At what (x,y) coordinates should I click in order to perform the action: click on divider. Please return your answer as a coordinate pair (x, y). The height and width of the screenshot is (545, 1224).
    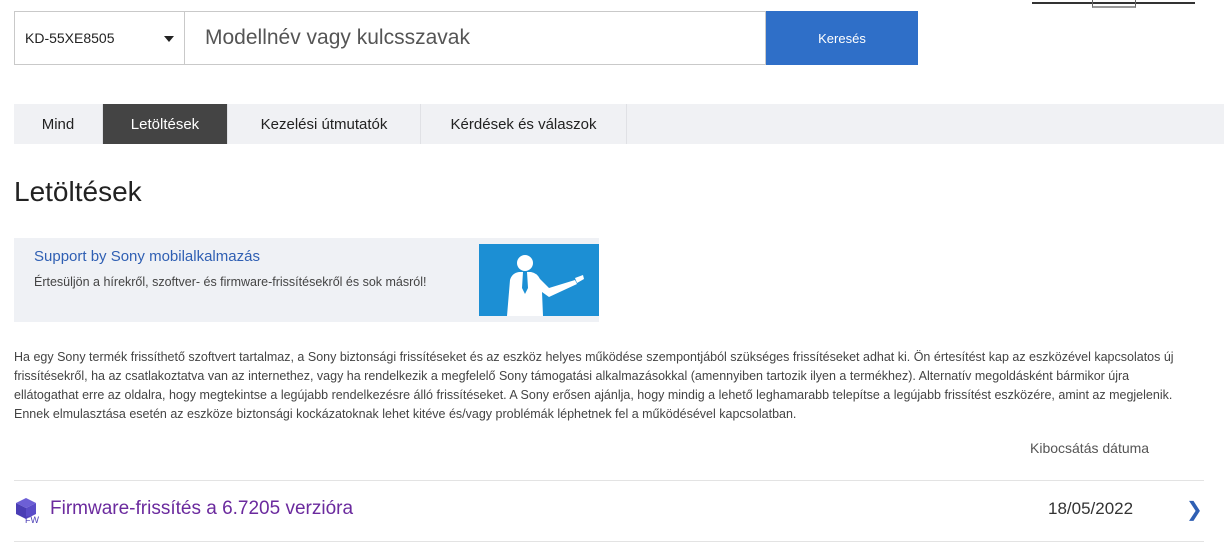
    Looking at the image, I should click on (609, 541).